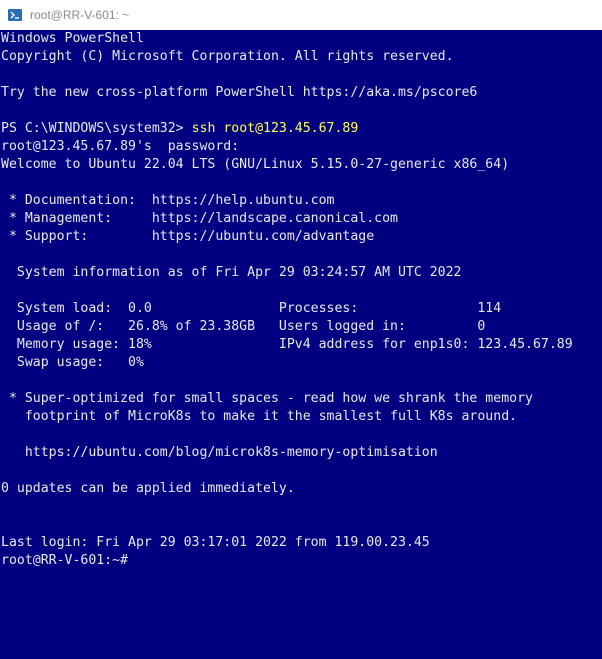 The height and width of the screenshot is (659, 602). What do you see at coordinates (168, 200) in the screenshot?
I see `console-line: * Documentation: https://help.ubuntu.com` at bounding box center [168, 200].